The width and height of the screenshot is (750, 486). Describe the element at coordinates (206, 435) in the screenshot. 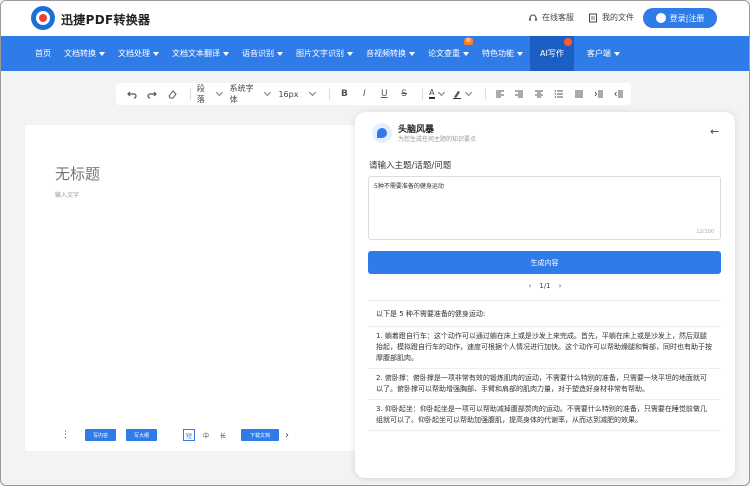

I see `length-medium-option: 中` at that location.